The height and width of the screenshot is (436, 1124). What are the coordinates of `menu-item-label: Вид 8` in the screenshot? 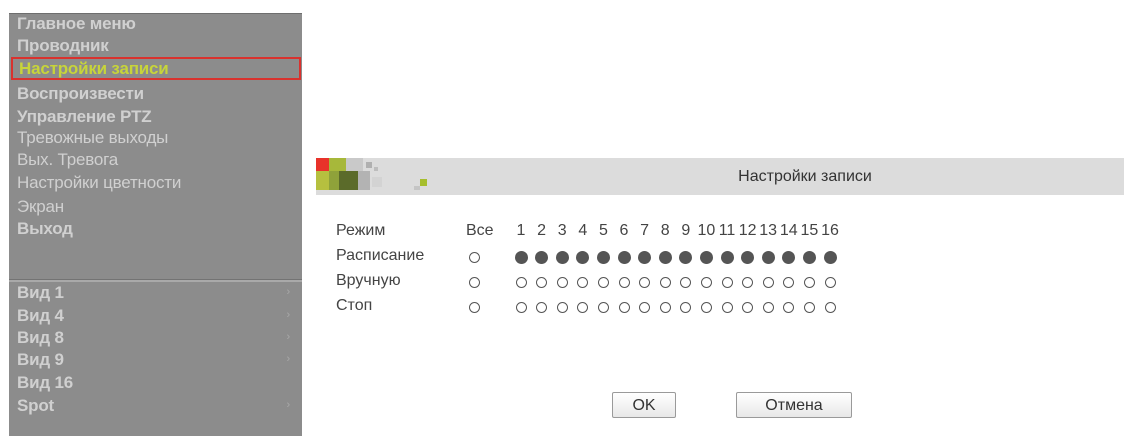 It's located at (40, 337).